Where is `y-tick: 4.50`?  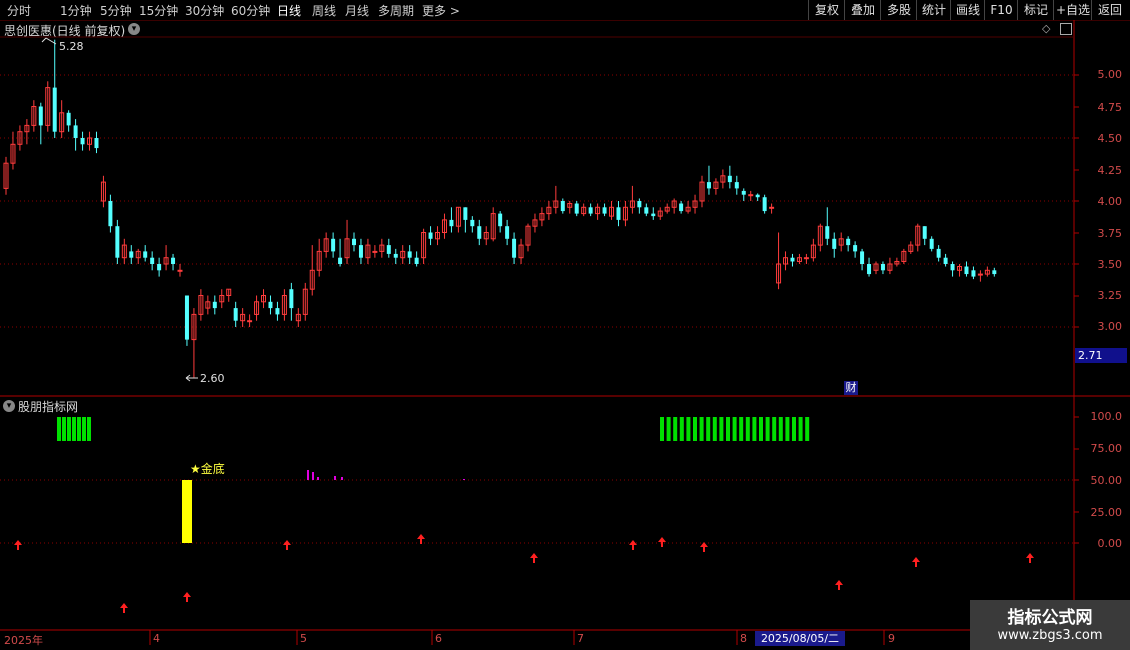
y-tick: 4.50 is located at coordinates (1110, 138).